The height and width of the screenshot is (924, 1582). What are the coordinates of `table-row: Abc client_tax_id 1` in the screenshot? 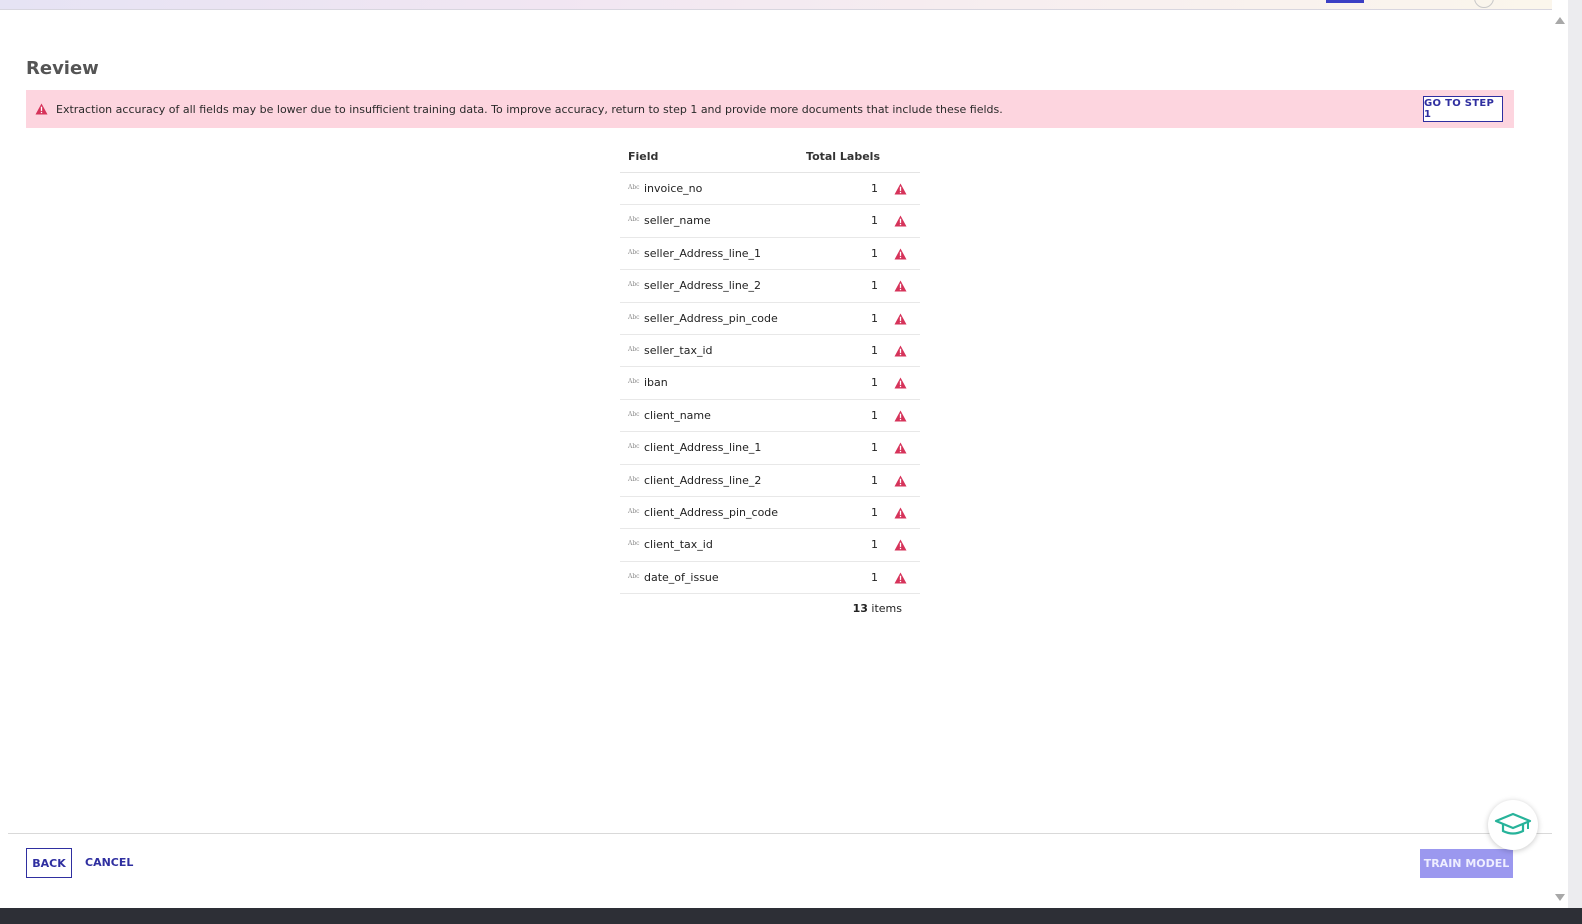 It's located at (770, 545).